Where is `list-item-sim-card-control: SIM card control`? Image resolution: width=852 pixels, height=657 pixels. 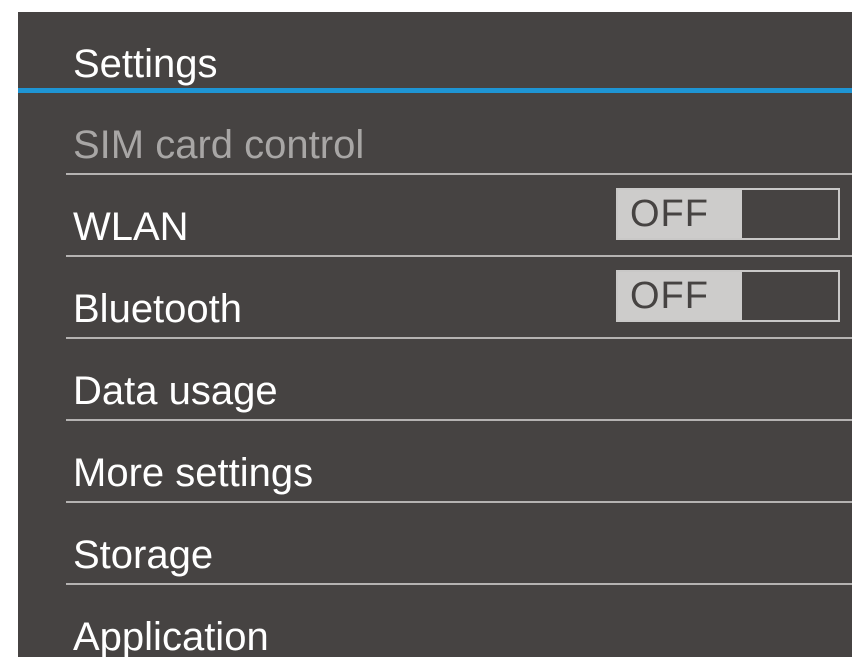
list-item-sim-card-control: SIM card control is located at coordinates (459, 133).